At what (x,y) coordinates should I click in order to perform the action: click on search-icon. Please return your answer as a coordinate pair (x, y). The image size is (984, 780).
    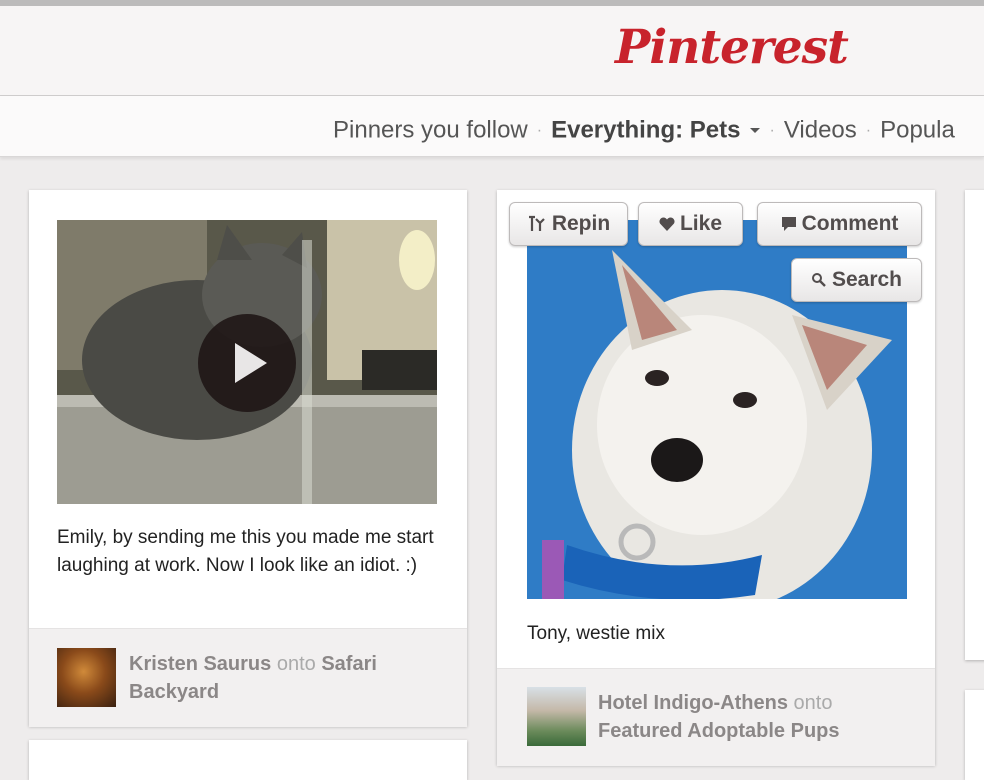
    Looking at the image, I should click on (819, 280).